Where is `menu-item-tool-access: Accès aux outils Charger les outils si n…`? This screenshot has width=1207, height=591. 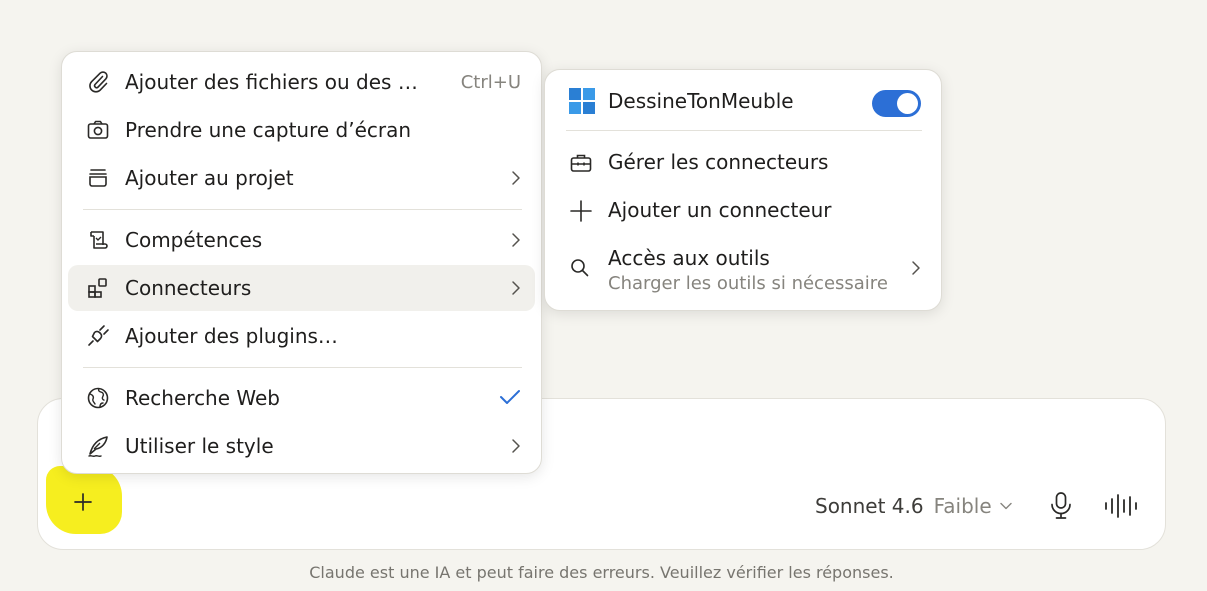
menu-item-tool-access: Accès aux outils Charger les outils si n… is located at coordinates (743, 267).